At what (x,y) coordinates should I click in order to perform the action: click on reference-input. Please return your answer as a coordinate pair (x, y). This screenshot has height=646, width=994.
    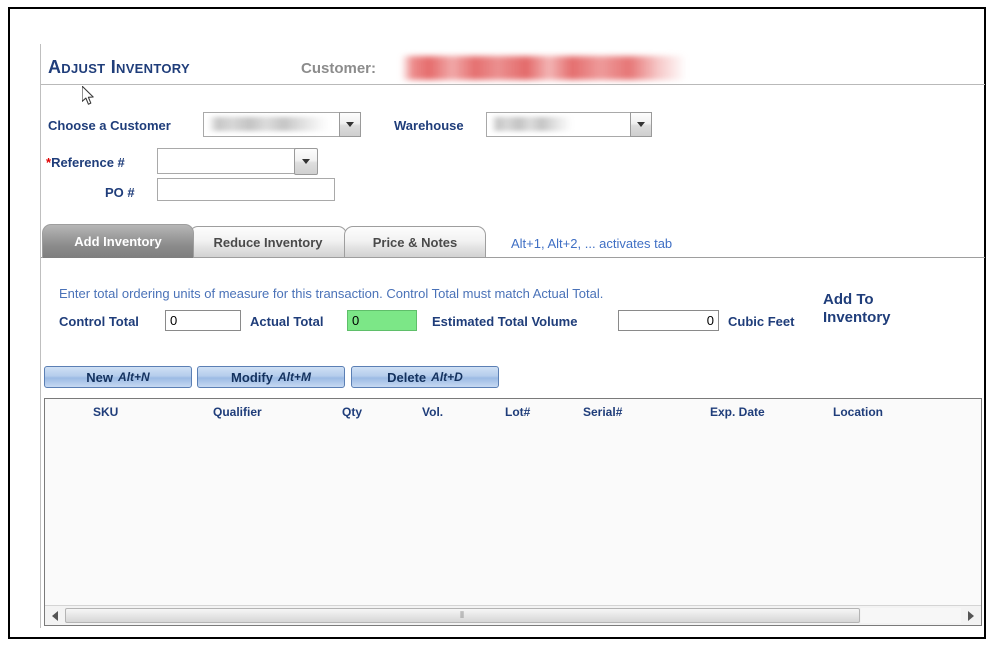
    Looking at the image, I should click on (230, 161).